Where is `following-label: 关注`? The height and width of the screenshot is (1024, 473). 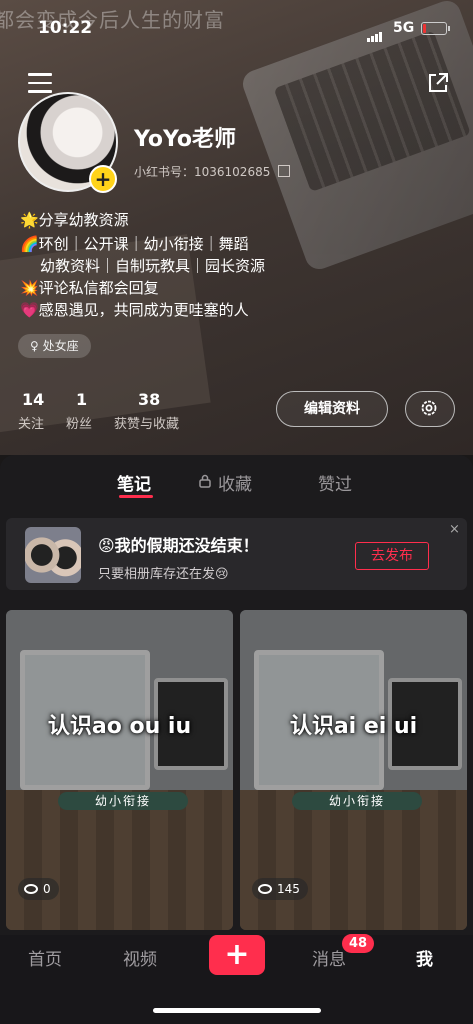 following-label: 关注 is located at coordinates (31, 422).